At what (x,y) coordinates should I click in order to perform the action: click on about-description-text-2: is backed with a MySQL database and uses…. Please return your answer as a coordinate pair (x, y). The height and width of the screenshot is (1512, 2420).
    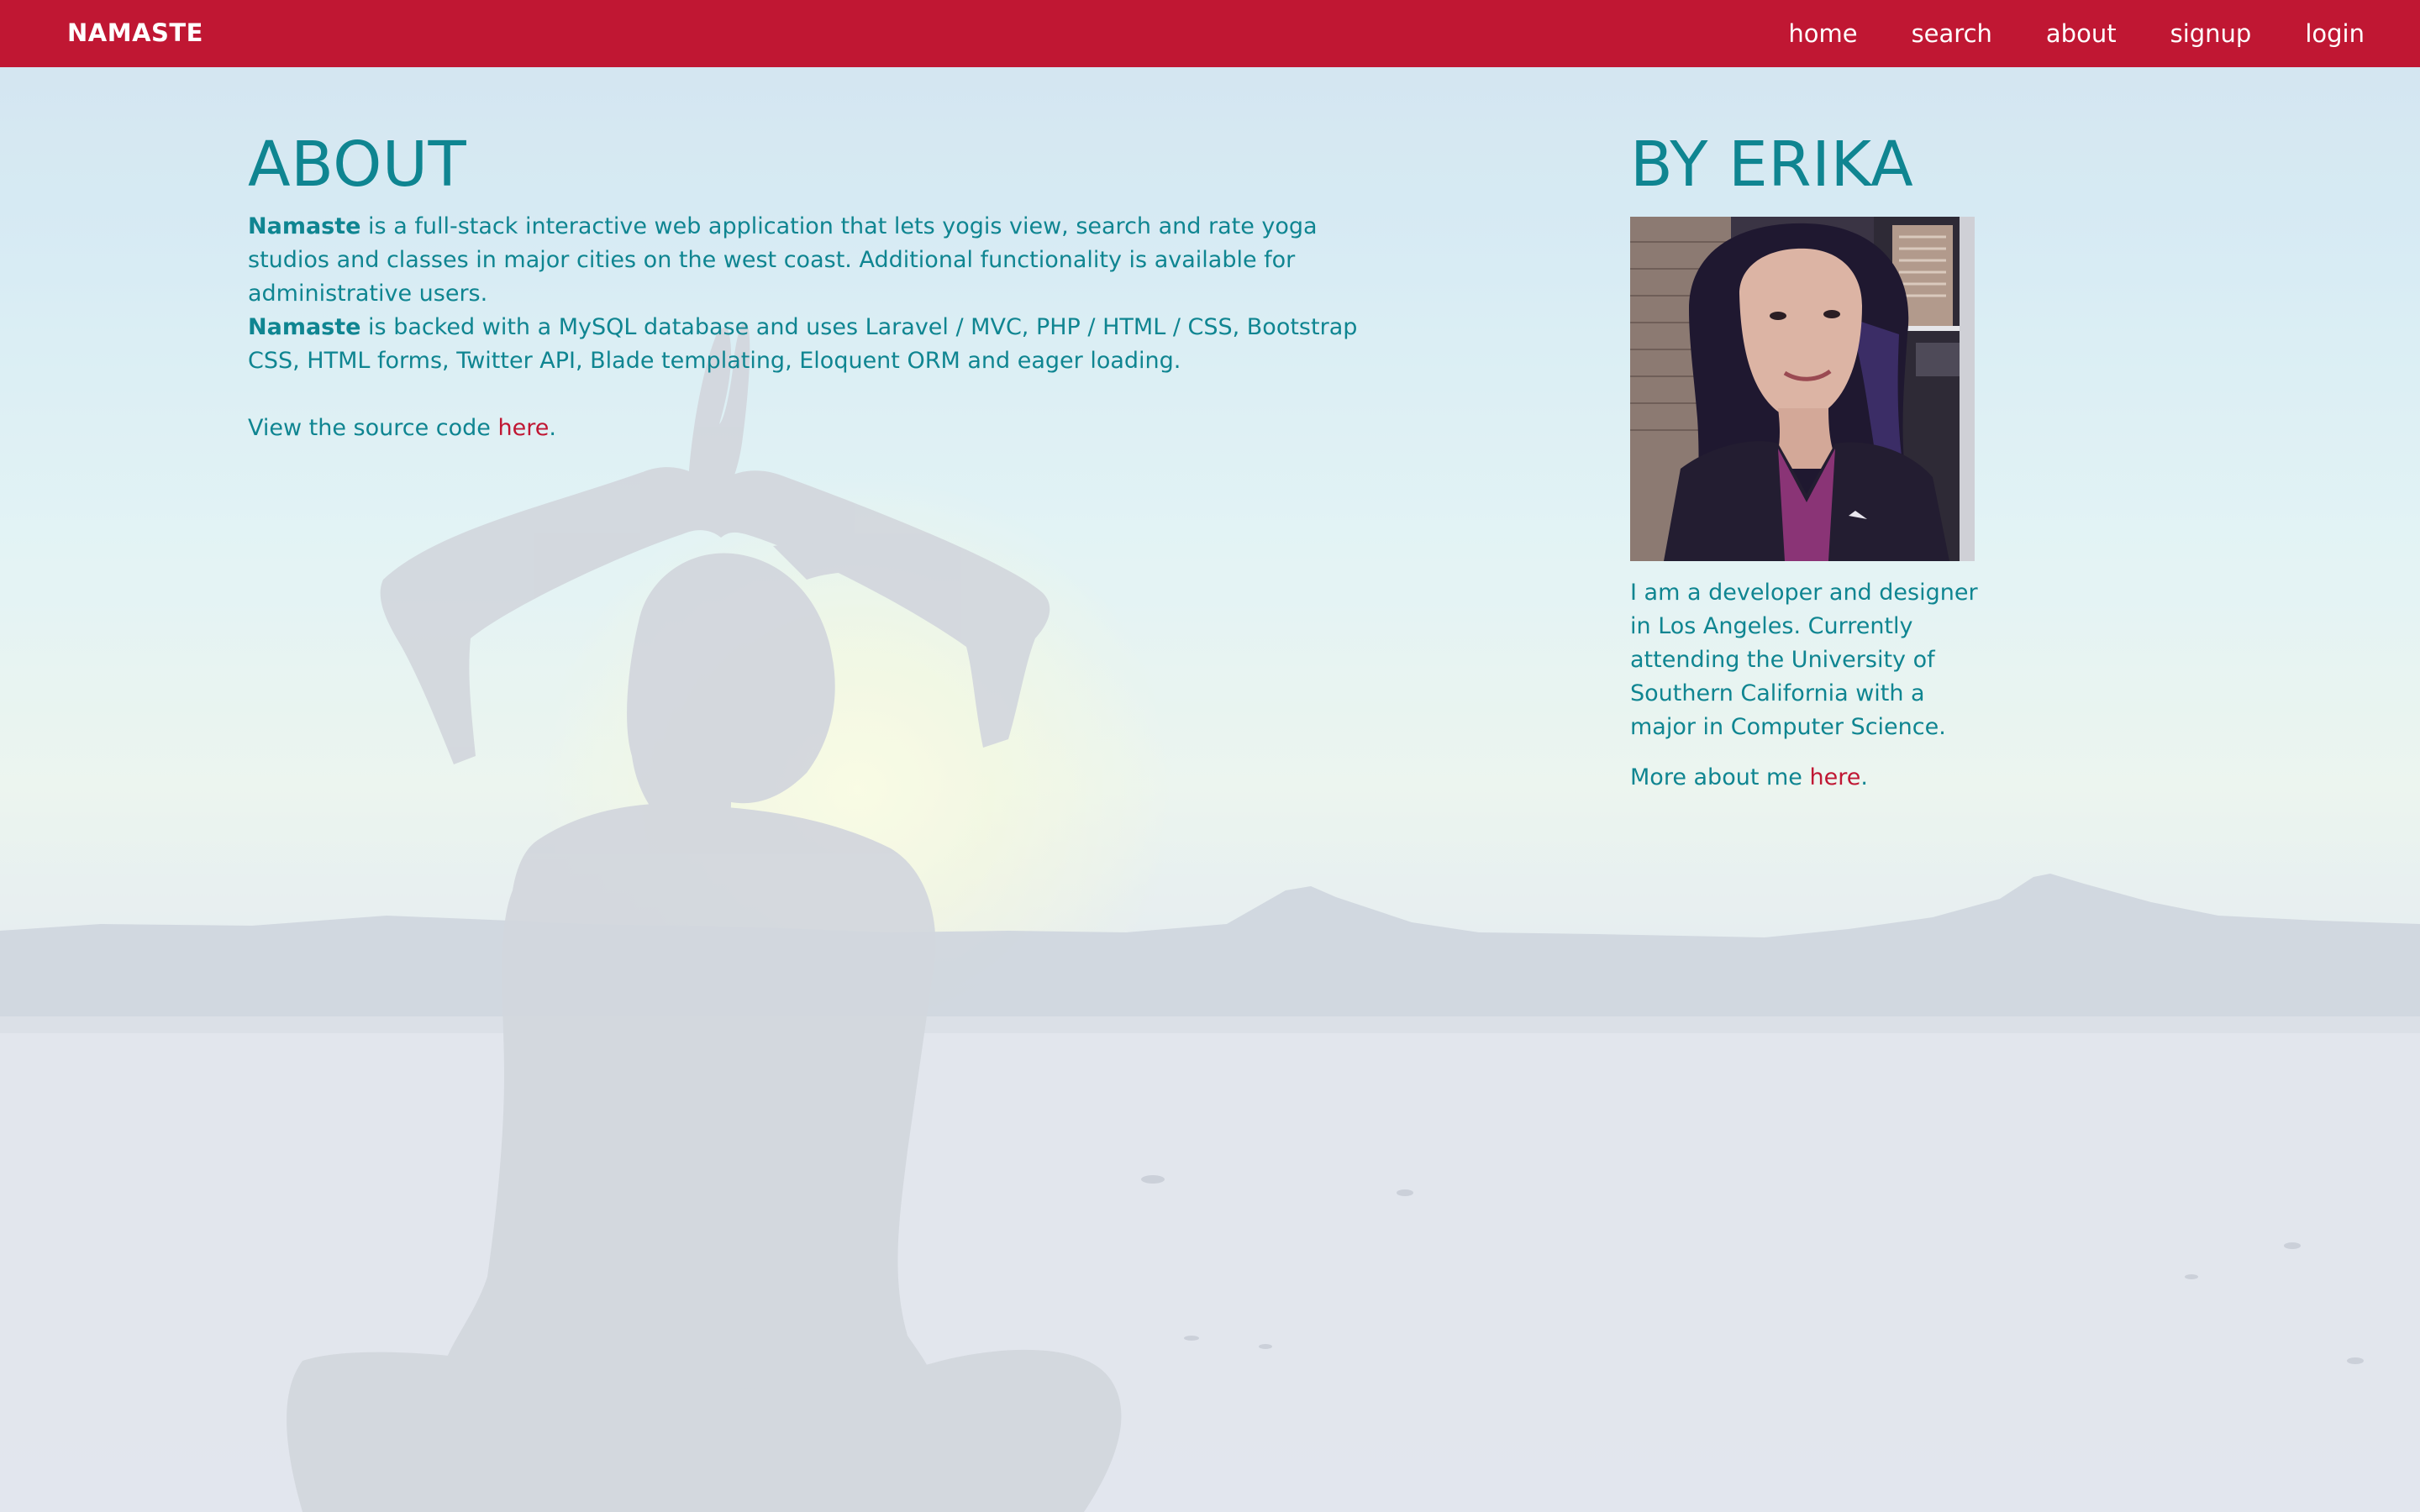
    Looking at the image, I should click on (803, 344).